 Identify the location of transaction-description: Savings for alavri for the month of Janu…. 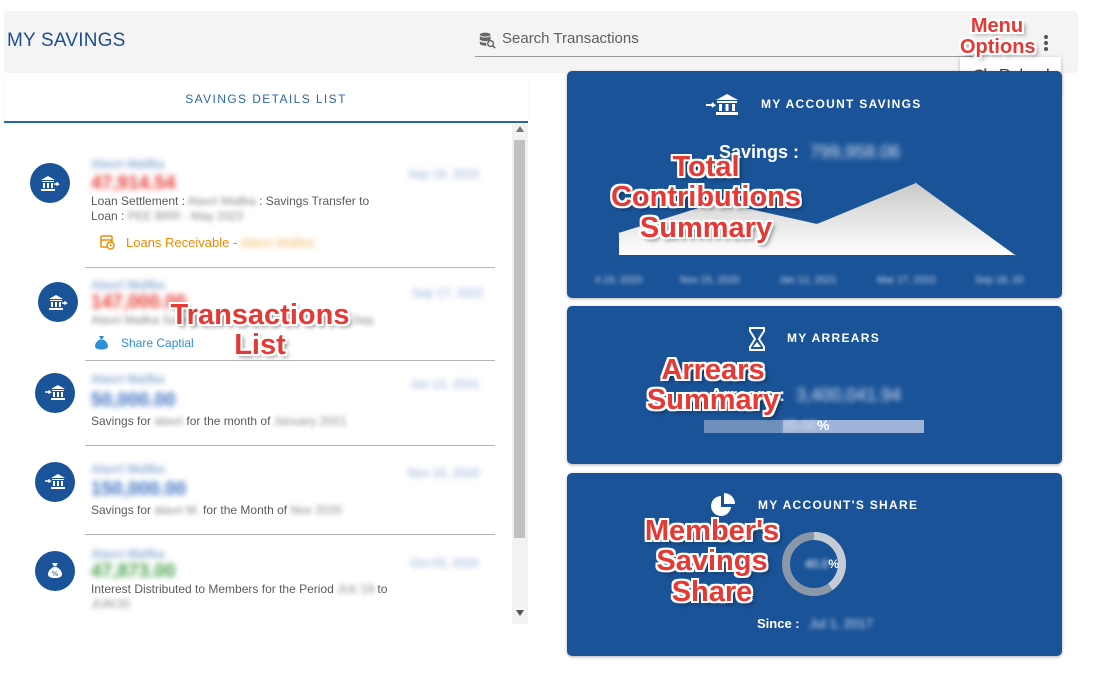
(219, 421).